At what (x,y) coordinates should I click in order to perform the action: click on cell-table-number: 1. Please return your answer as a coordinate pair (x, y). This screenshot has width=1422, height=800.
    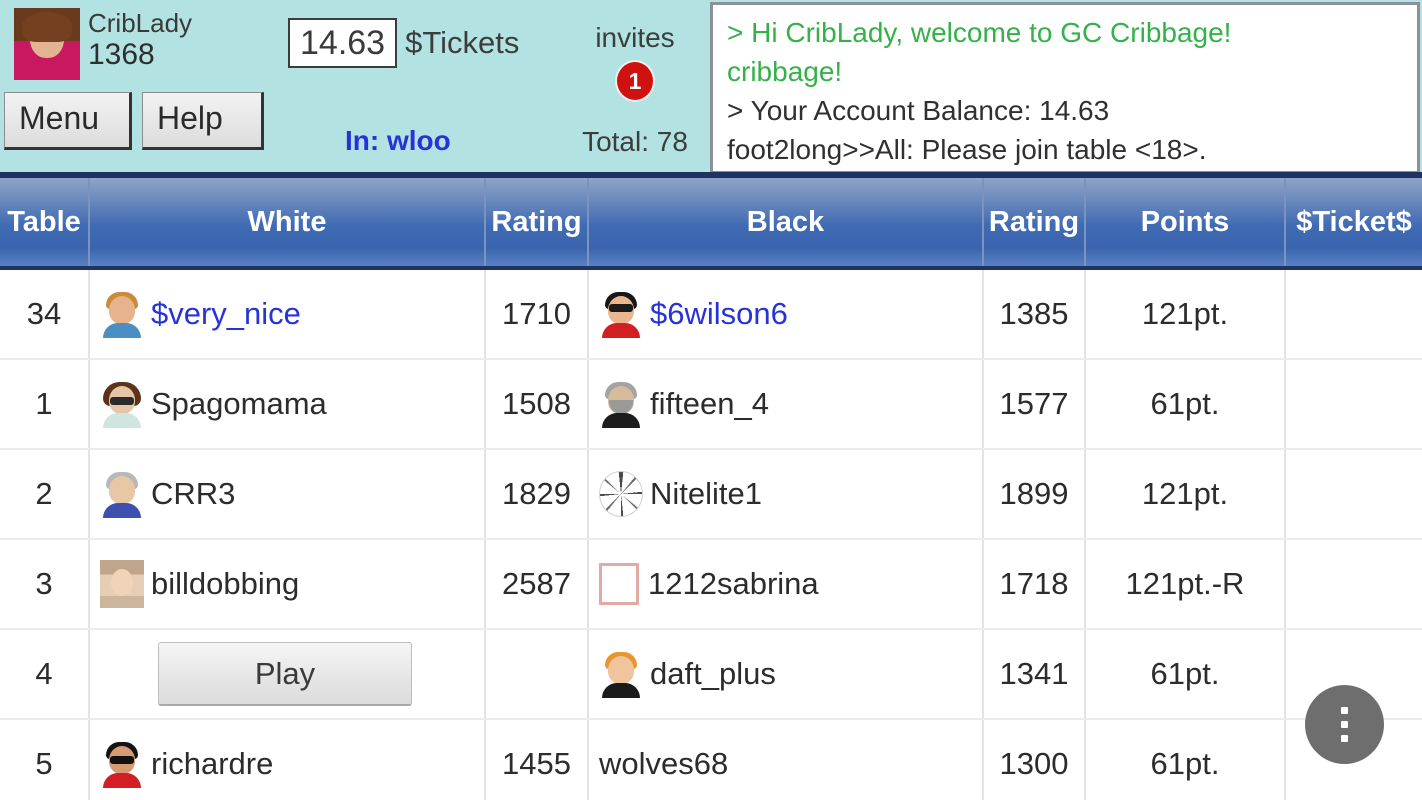
    Looking at the image, I should click on (45, 404).